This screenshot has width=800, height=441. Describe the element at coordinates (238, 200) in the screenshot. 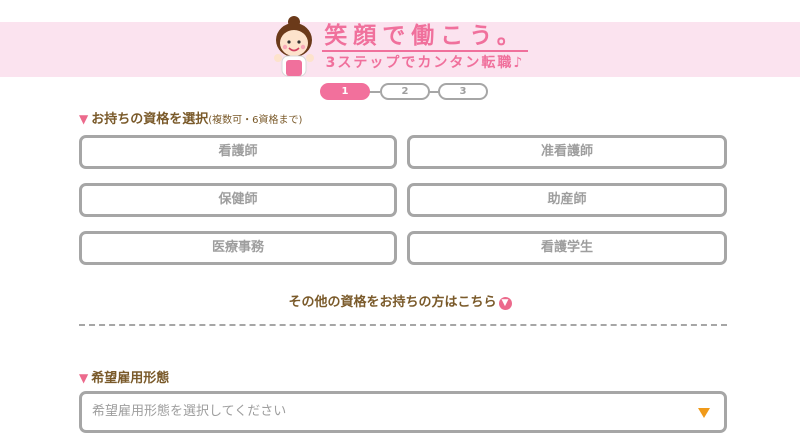

I see `option-public-health-nurse: 保健師` at that location.